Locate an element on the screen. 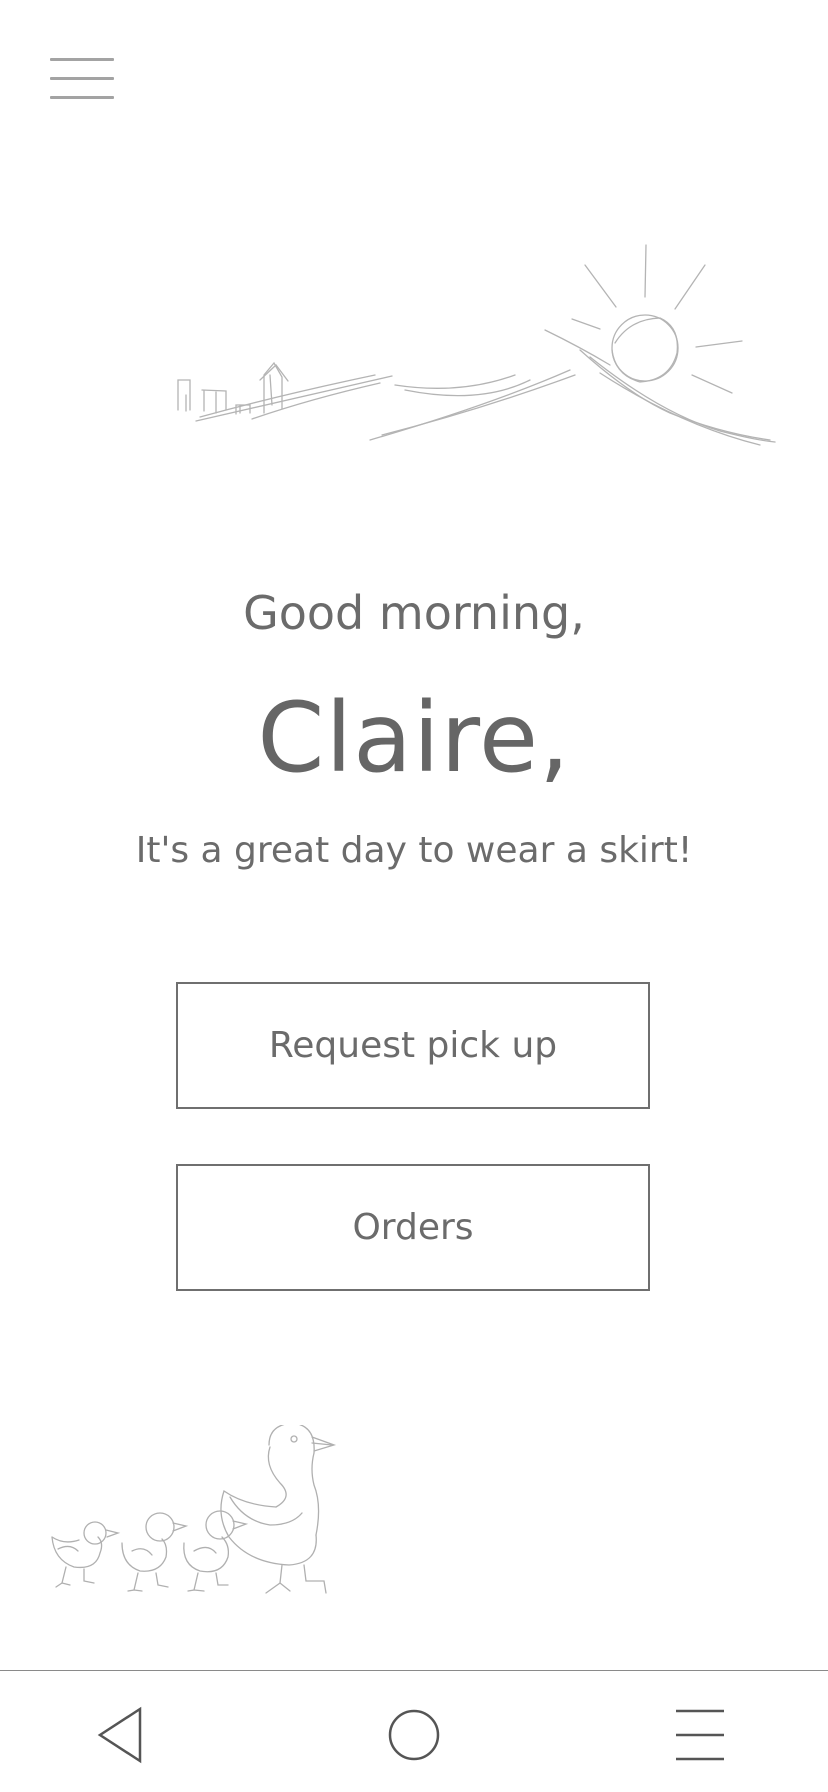 The width and height of the screenshot is (828, 1792). greeting-message: It's a great day to wear a skirt! is located at coordinates (414, 850).